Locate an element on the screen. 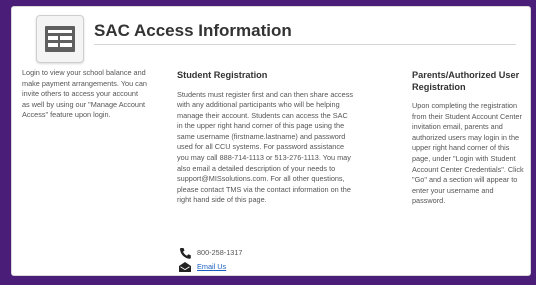 This screenshot has height=285, width=536. envelope-icon is located at coordinates (185, 266).